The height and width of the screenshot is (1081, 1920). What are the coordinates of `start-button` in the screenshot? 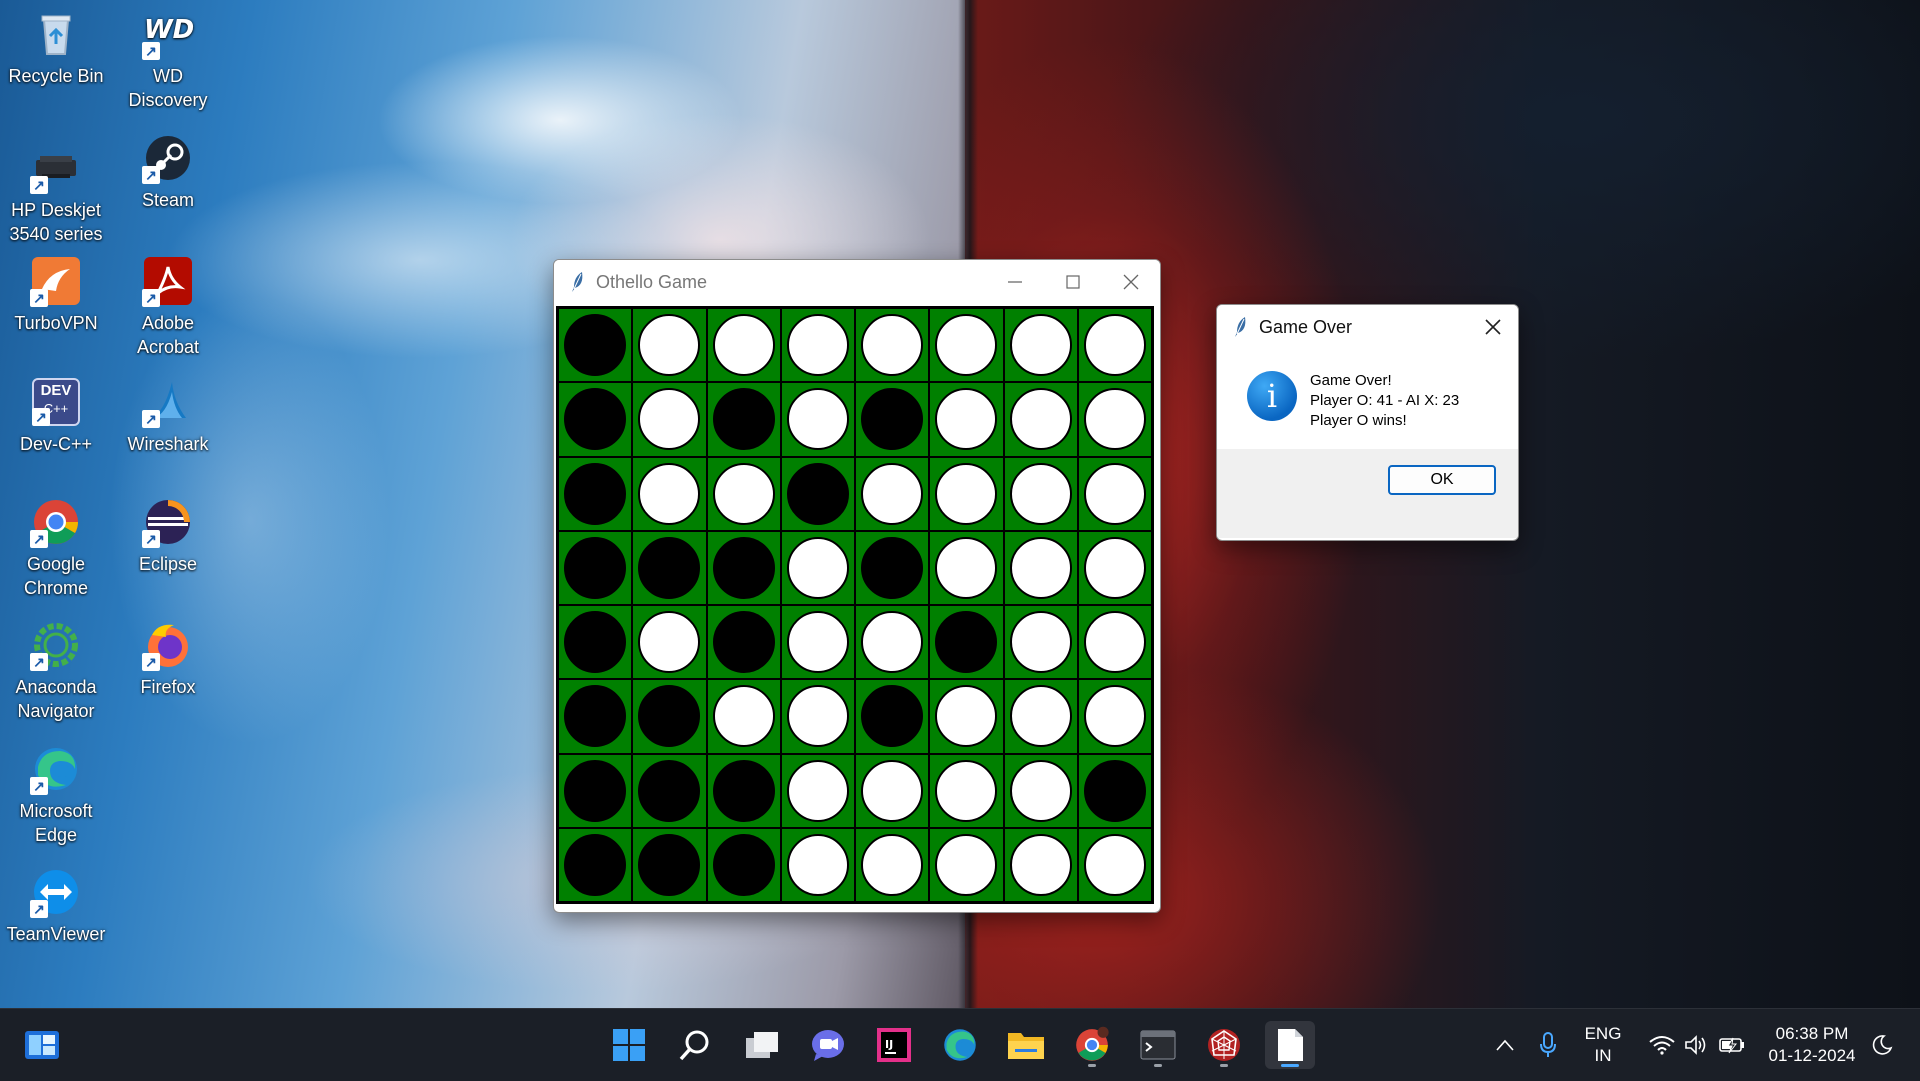 It's located at (629, 1045).